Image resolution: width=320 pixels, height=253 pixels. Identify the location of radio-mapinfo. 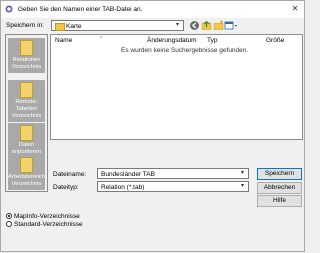
(9, 216).